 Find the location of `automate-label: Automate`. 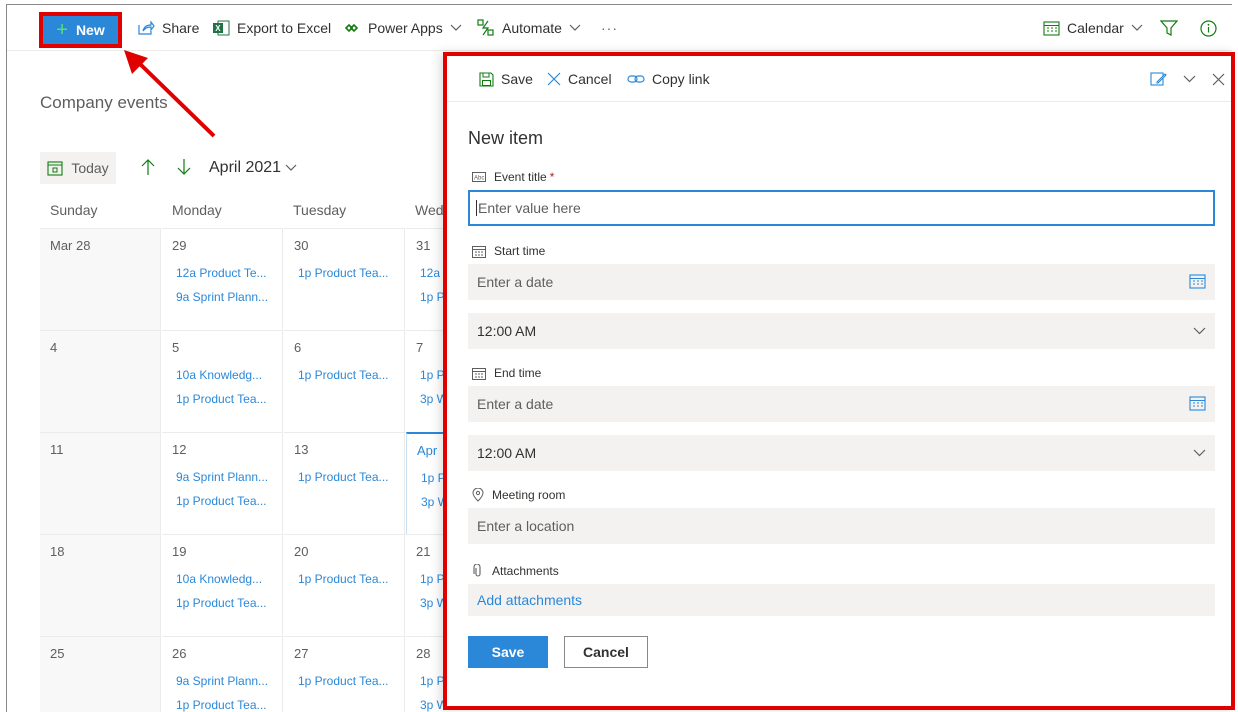

automate-label: Automate is located at coordinates (532, 28).